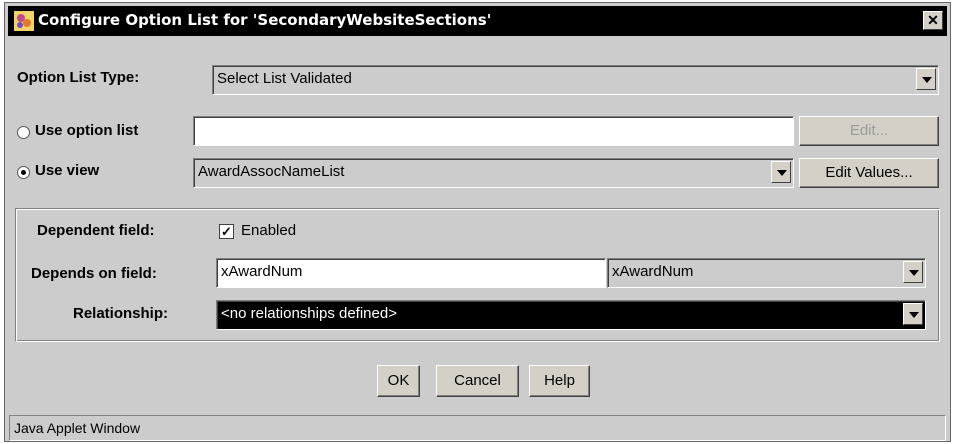 This screenshot has height=444, width=955. Describe the element at coordinates (477, 381) in the screenshot. I see `cancel-button: Cancel` at that location.